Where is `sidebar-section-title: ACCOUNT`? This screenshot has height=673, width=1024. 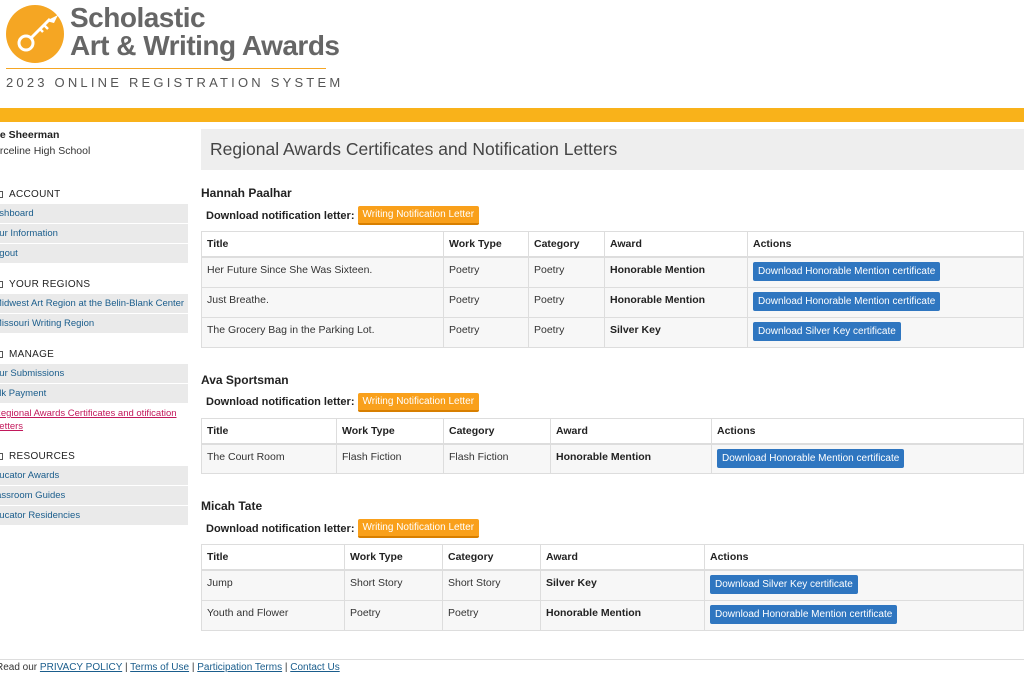 sidebar-section-title: ACCOUNT is located at coordinates (35, 194).